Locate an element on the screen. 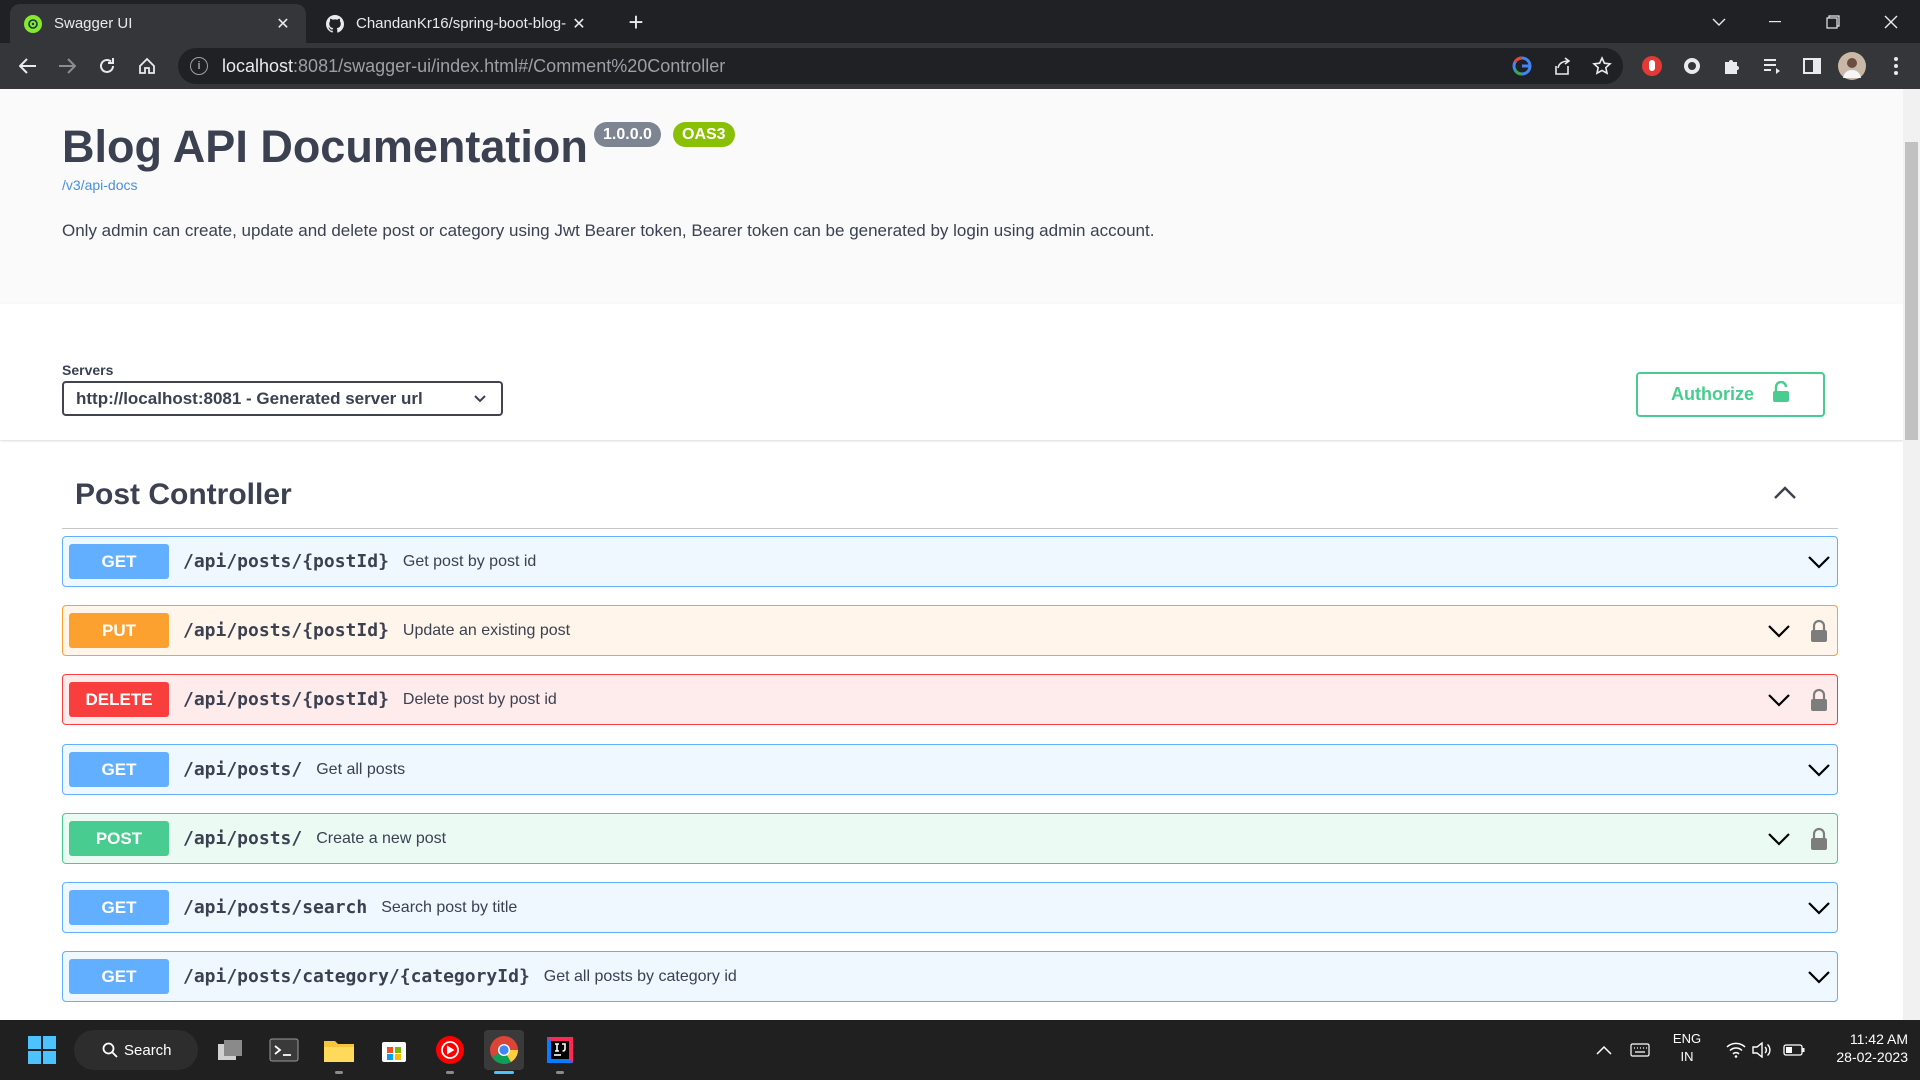 The width and height of the screenshot is (1920, 1080). battery-icon is located at coordinates (1794, 1050).